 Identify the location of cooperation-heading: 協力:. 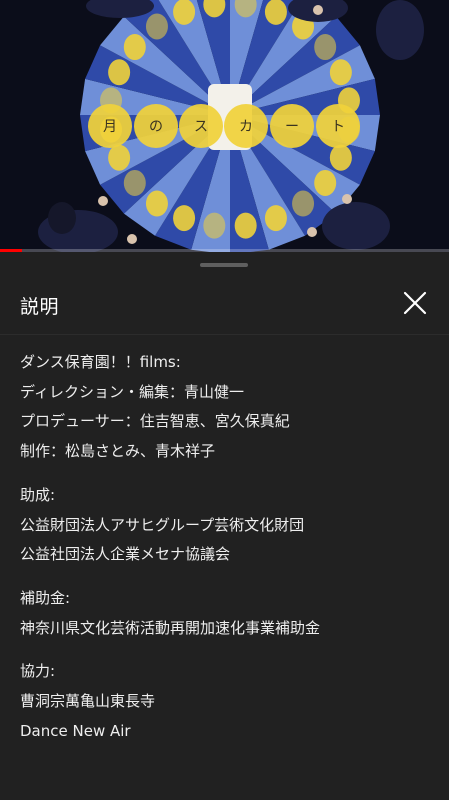
(38, 671).